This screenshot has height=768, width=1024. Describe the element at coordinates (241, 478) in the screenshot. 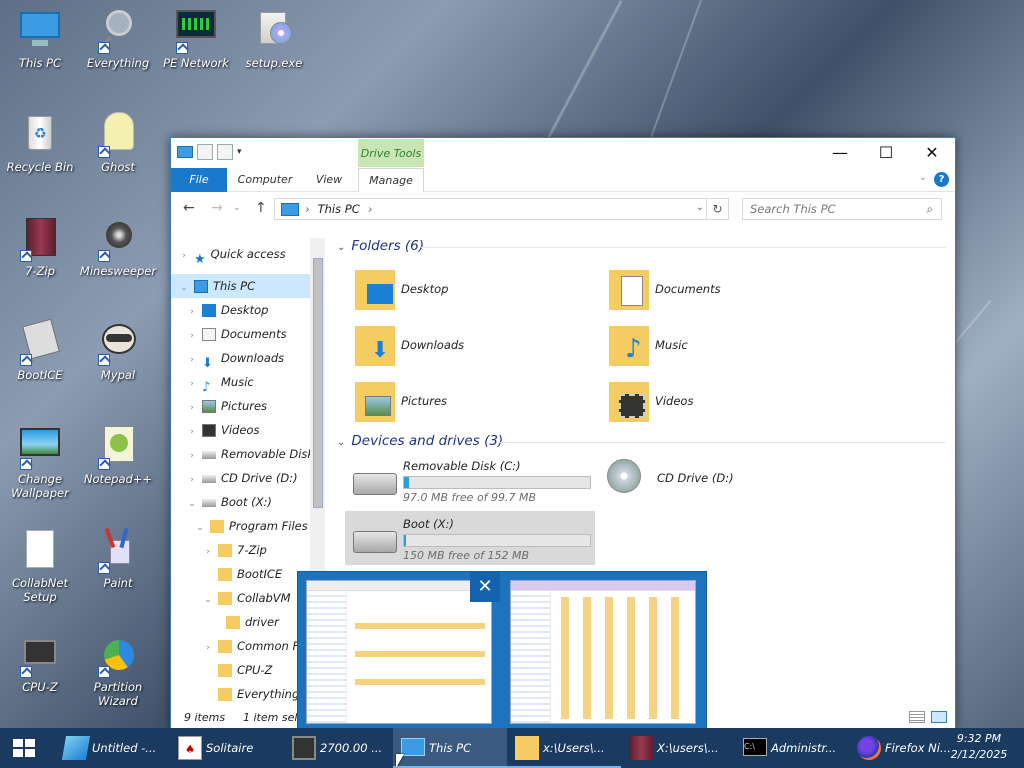

I see `sidebar-item-cd-drive: › CD Drive (D:)` at that location.